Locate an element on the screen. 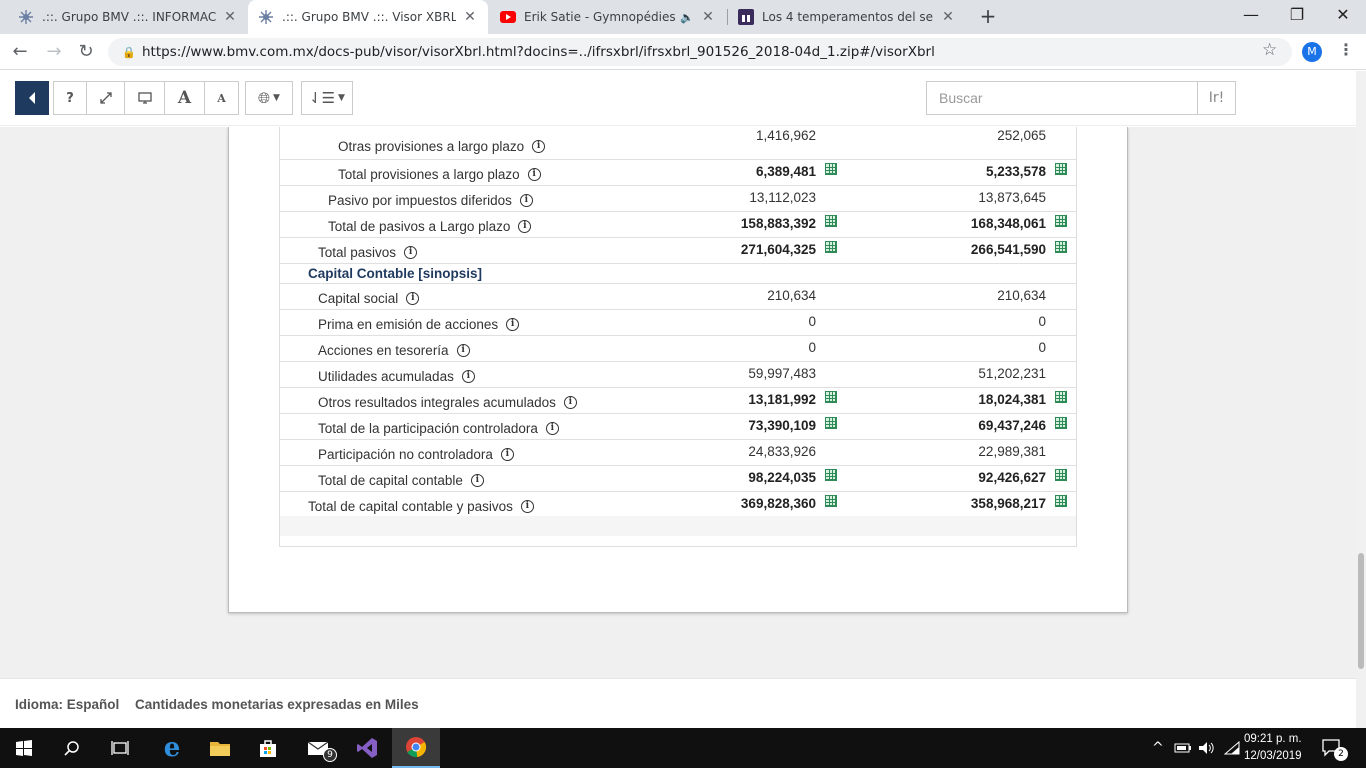 The image size is (1366, 768). row-label: Participación no controladora is located at coordinates (405, 454).